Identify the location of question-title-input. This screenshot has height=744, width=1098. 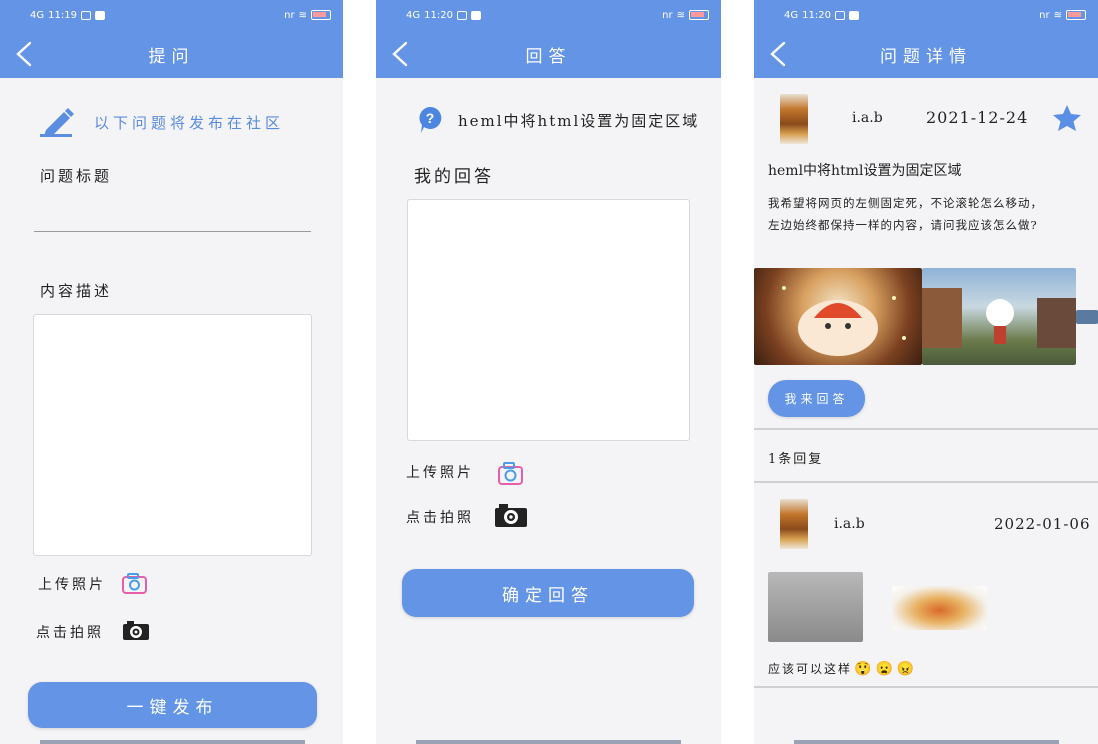
(172, 214).